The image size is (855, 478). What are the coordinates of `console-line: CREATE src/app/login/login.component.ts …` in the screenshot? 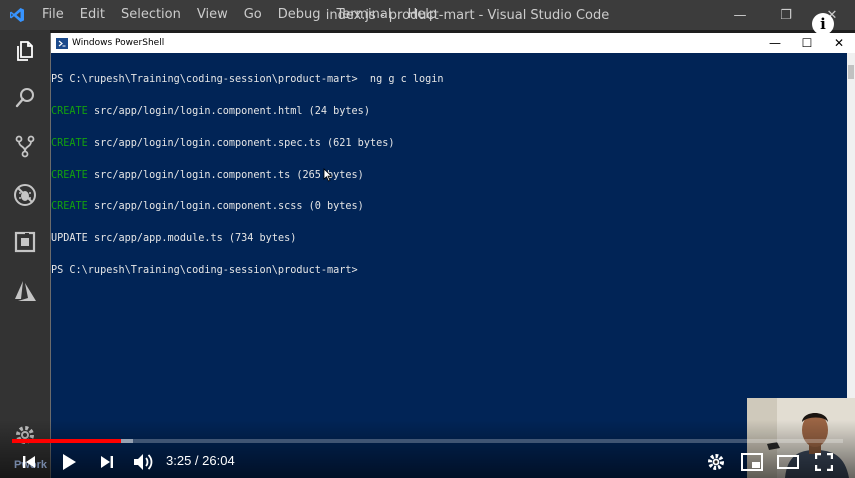 It's located at (207, 175).